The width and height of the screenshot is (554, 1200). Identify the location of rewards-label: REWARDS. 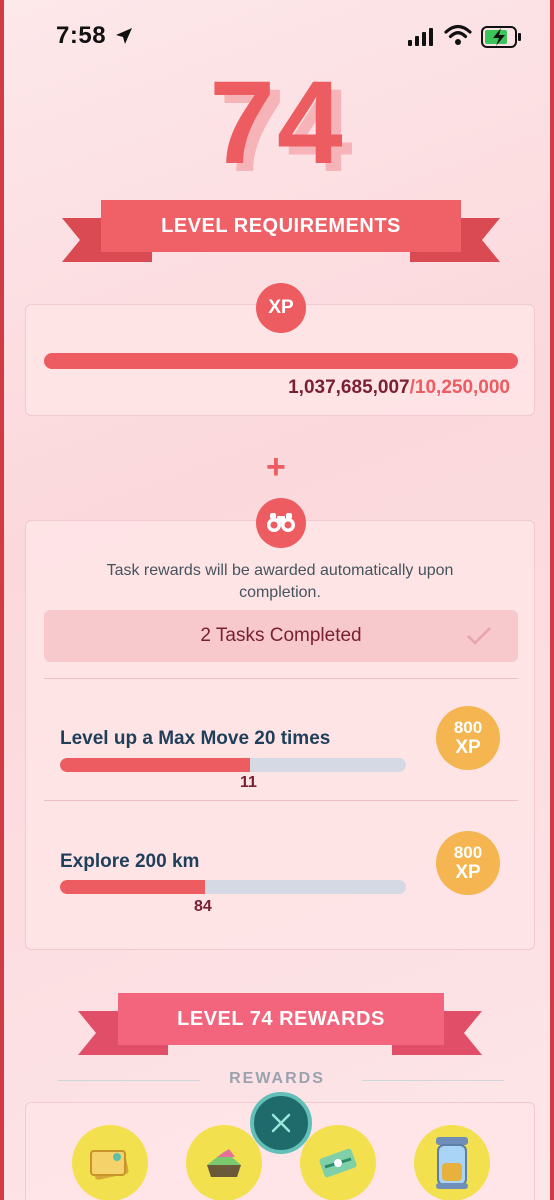
(277, 1078).